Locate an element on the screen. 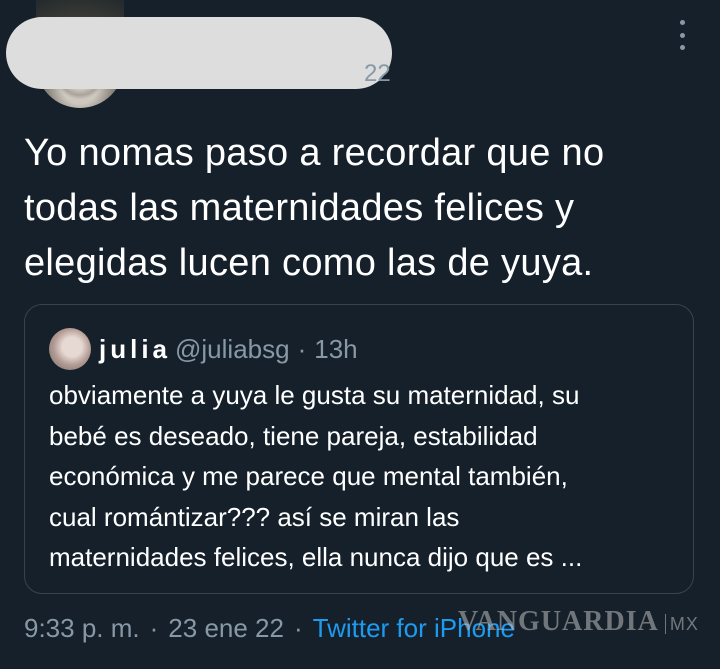 This screenshot has width=720, height=669. quoted-author-name: julia is located at coordinates (135, 349).